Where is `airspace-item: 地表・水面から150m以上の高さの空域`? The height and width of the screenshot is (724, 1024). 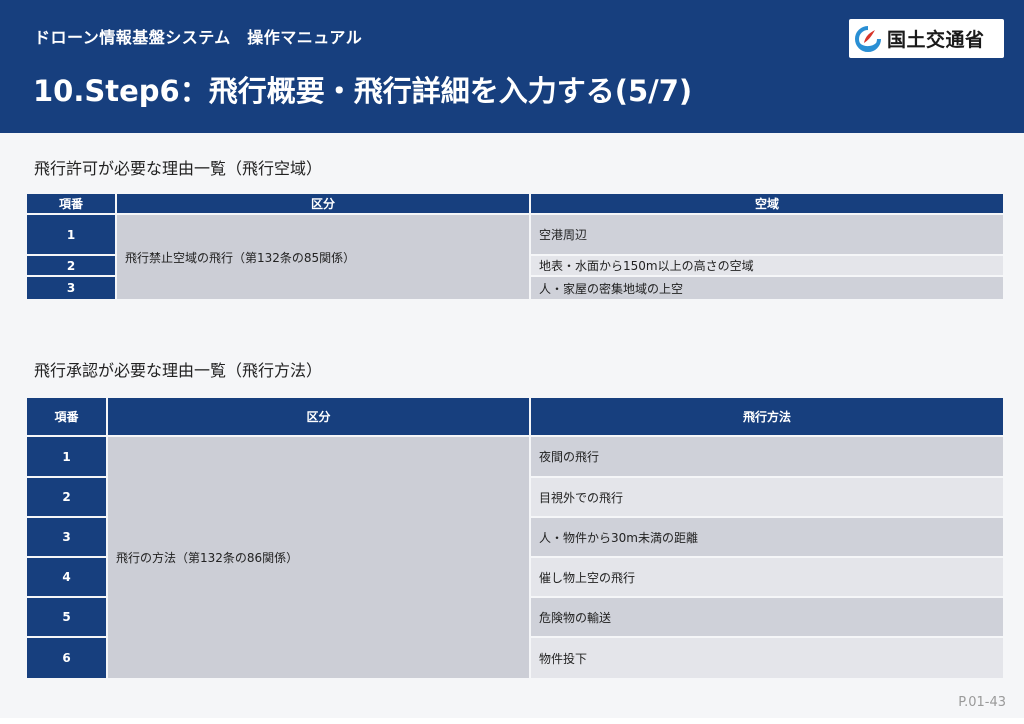 airspace-item: 地表・水面から150m以上の高さの空域 is located at coordinates (767, 265).